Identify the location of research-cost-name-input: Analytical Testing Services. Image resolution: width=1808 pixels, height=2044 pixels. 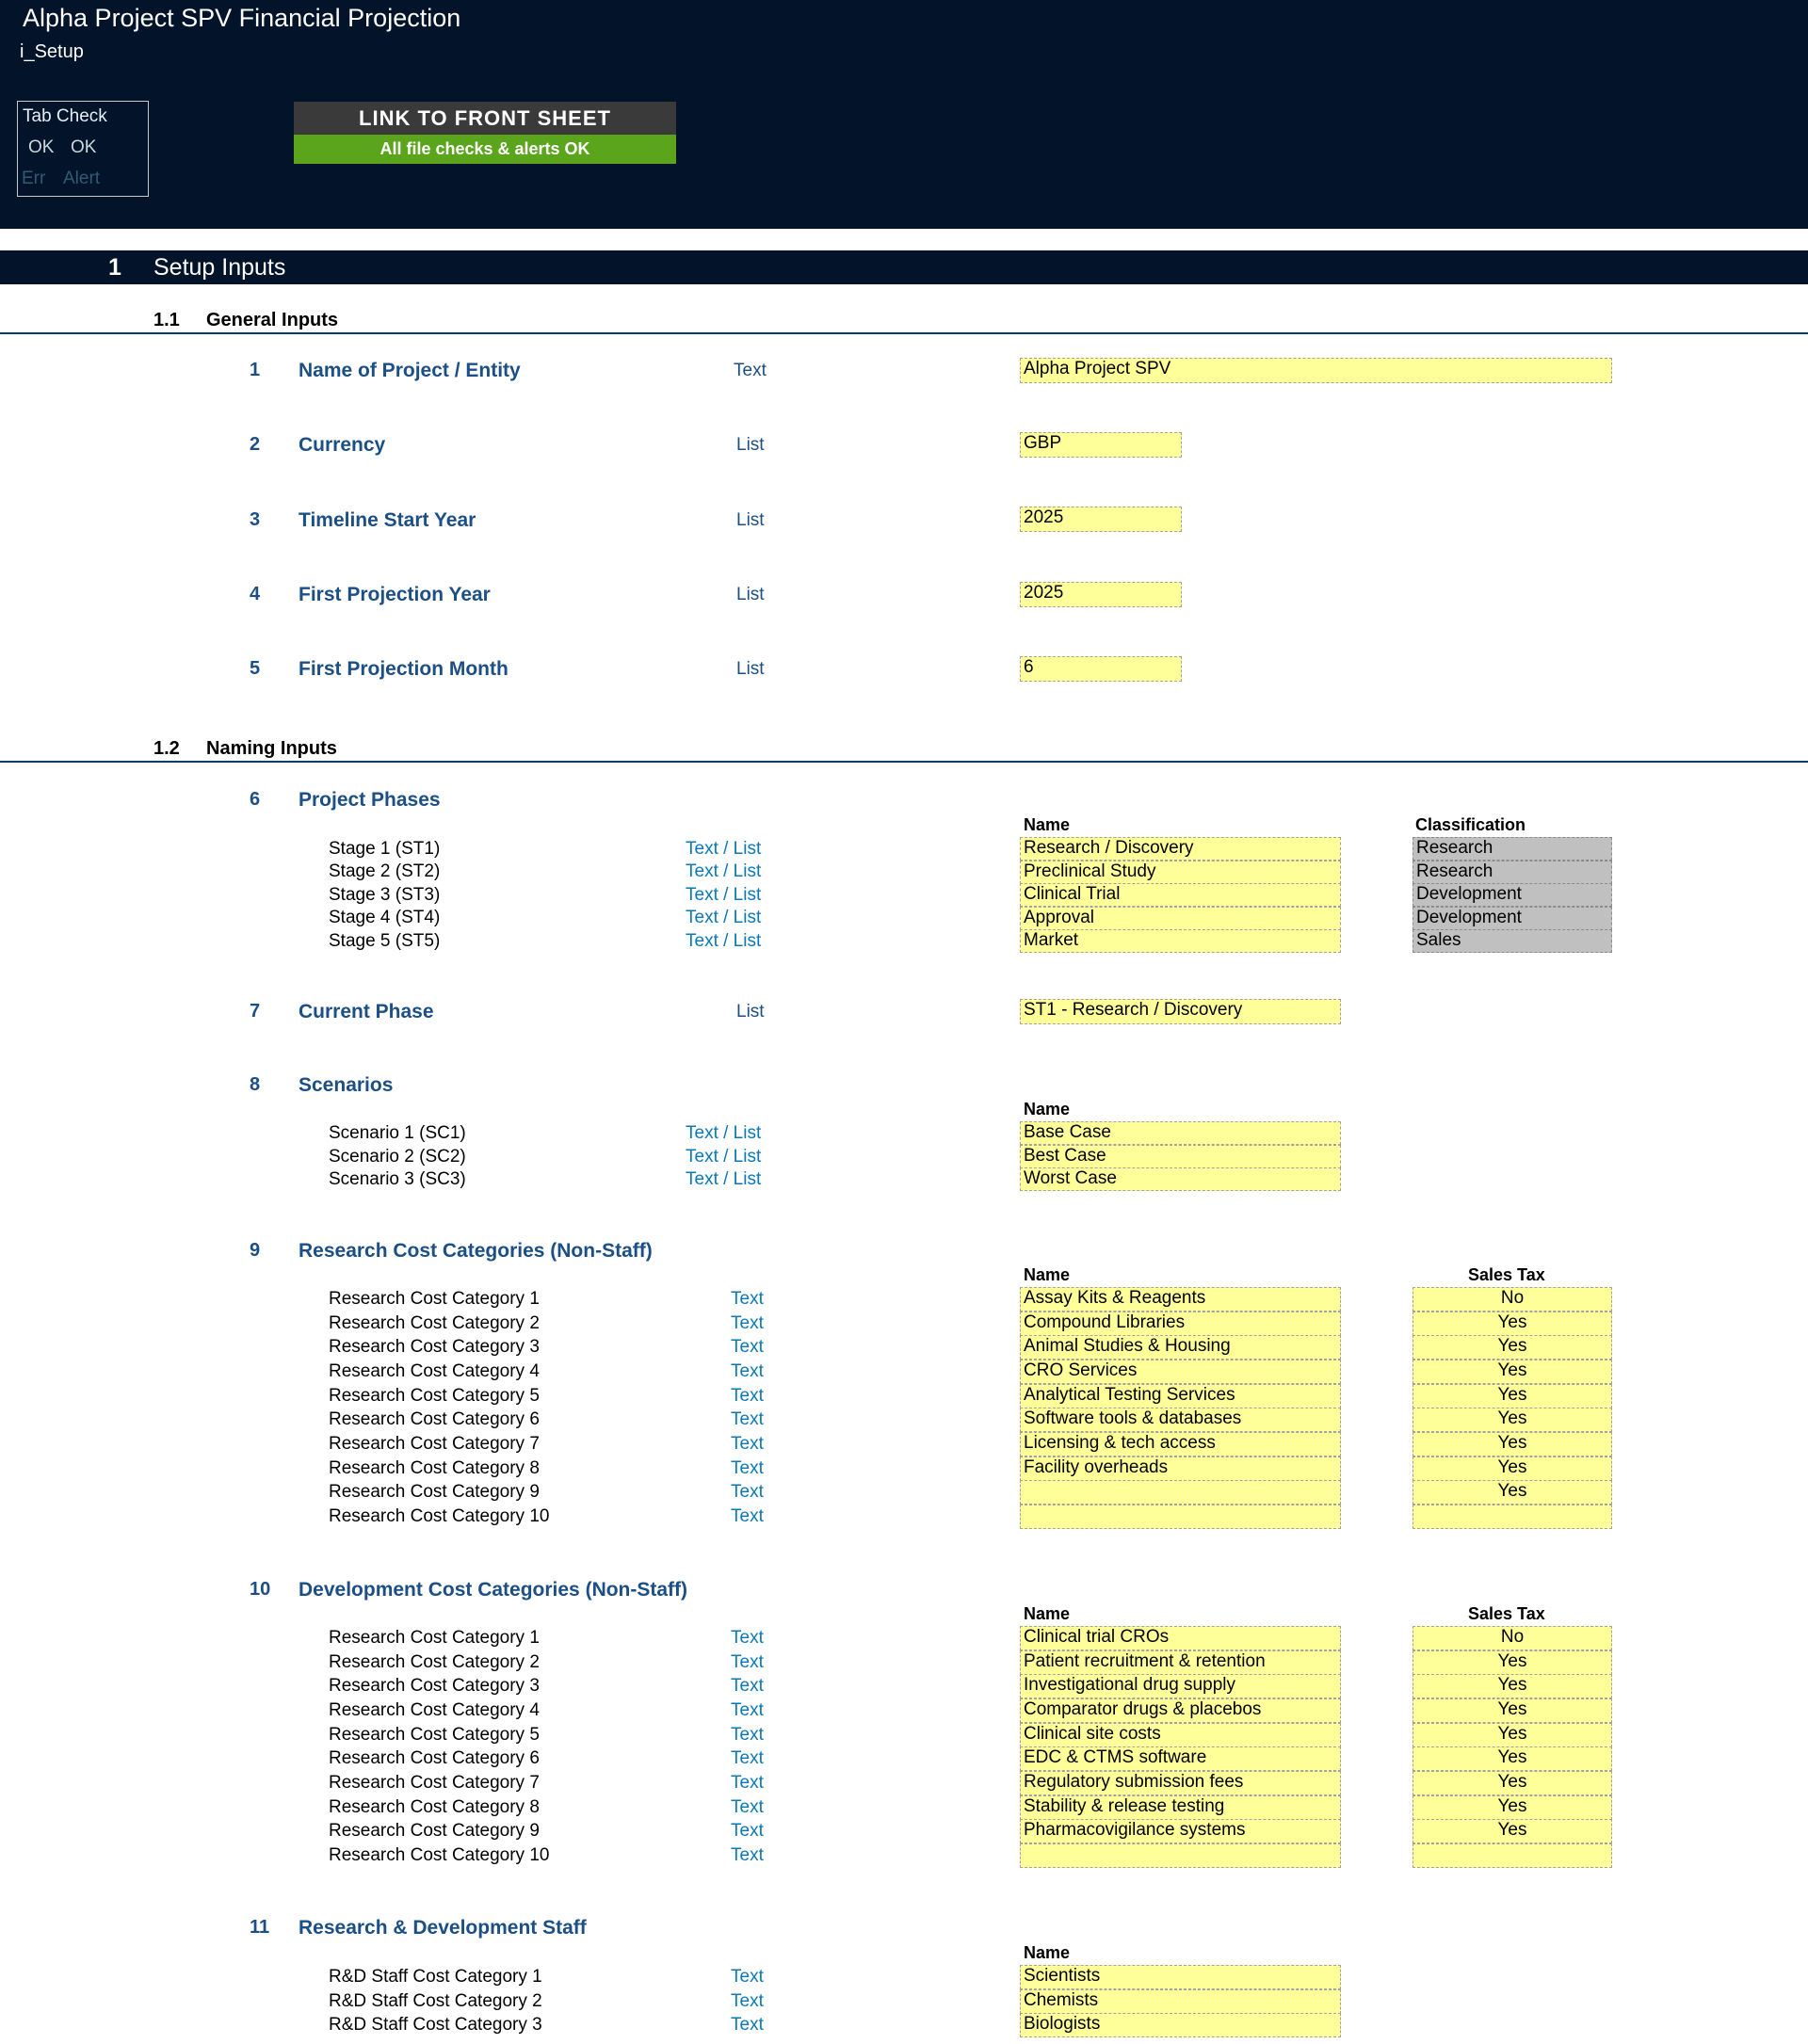
(1181, 1396).